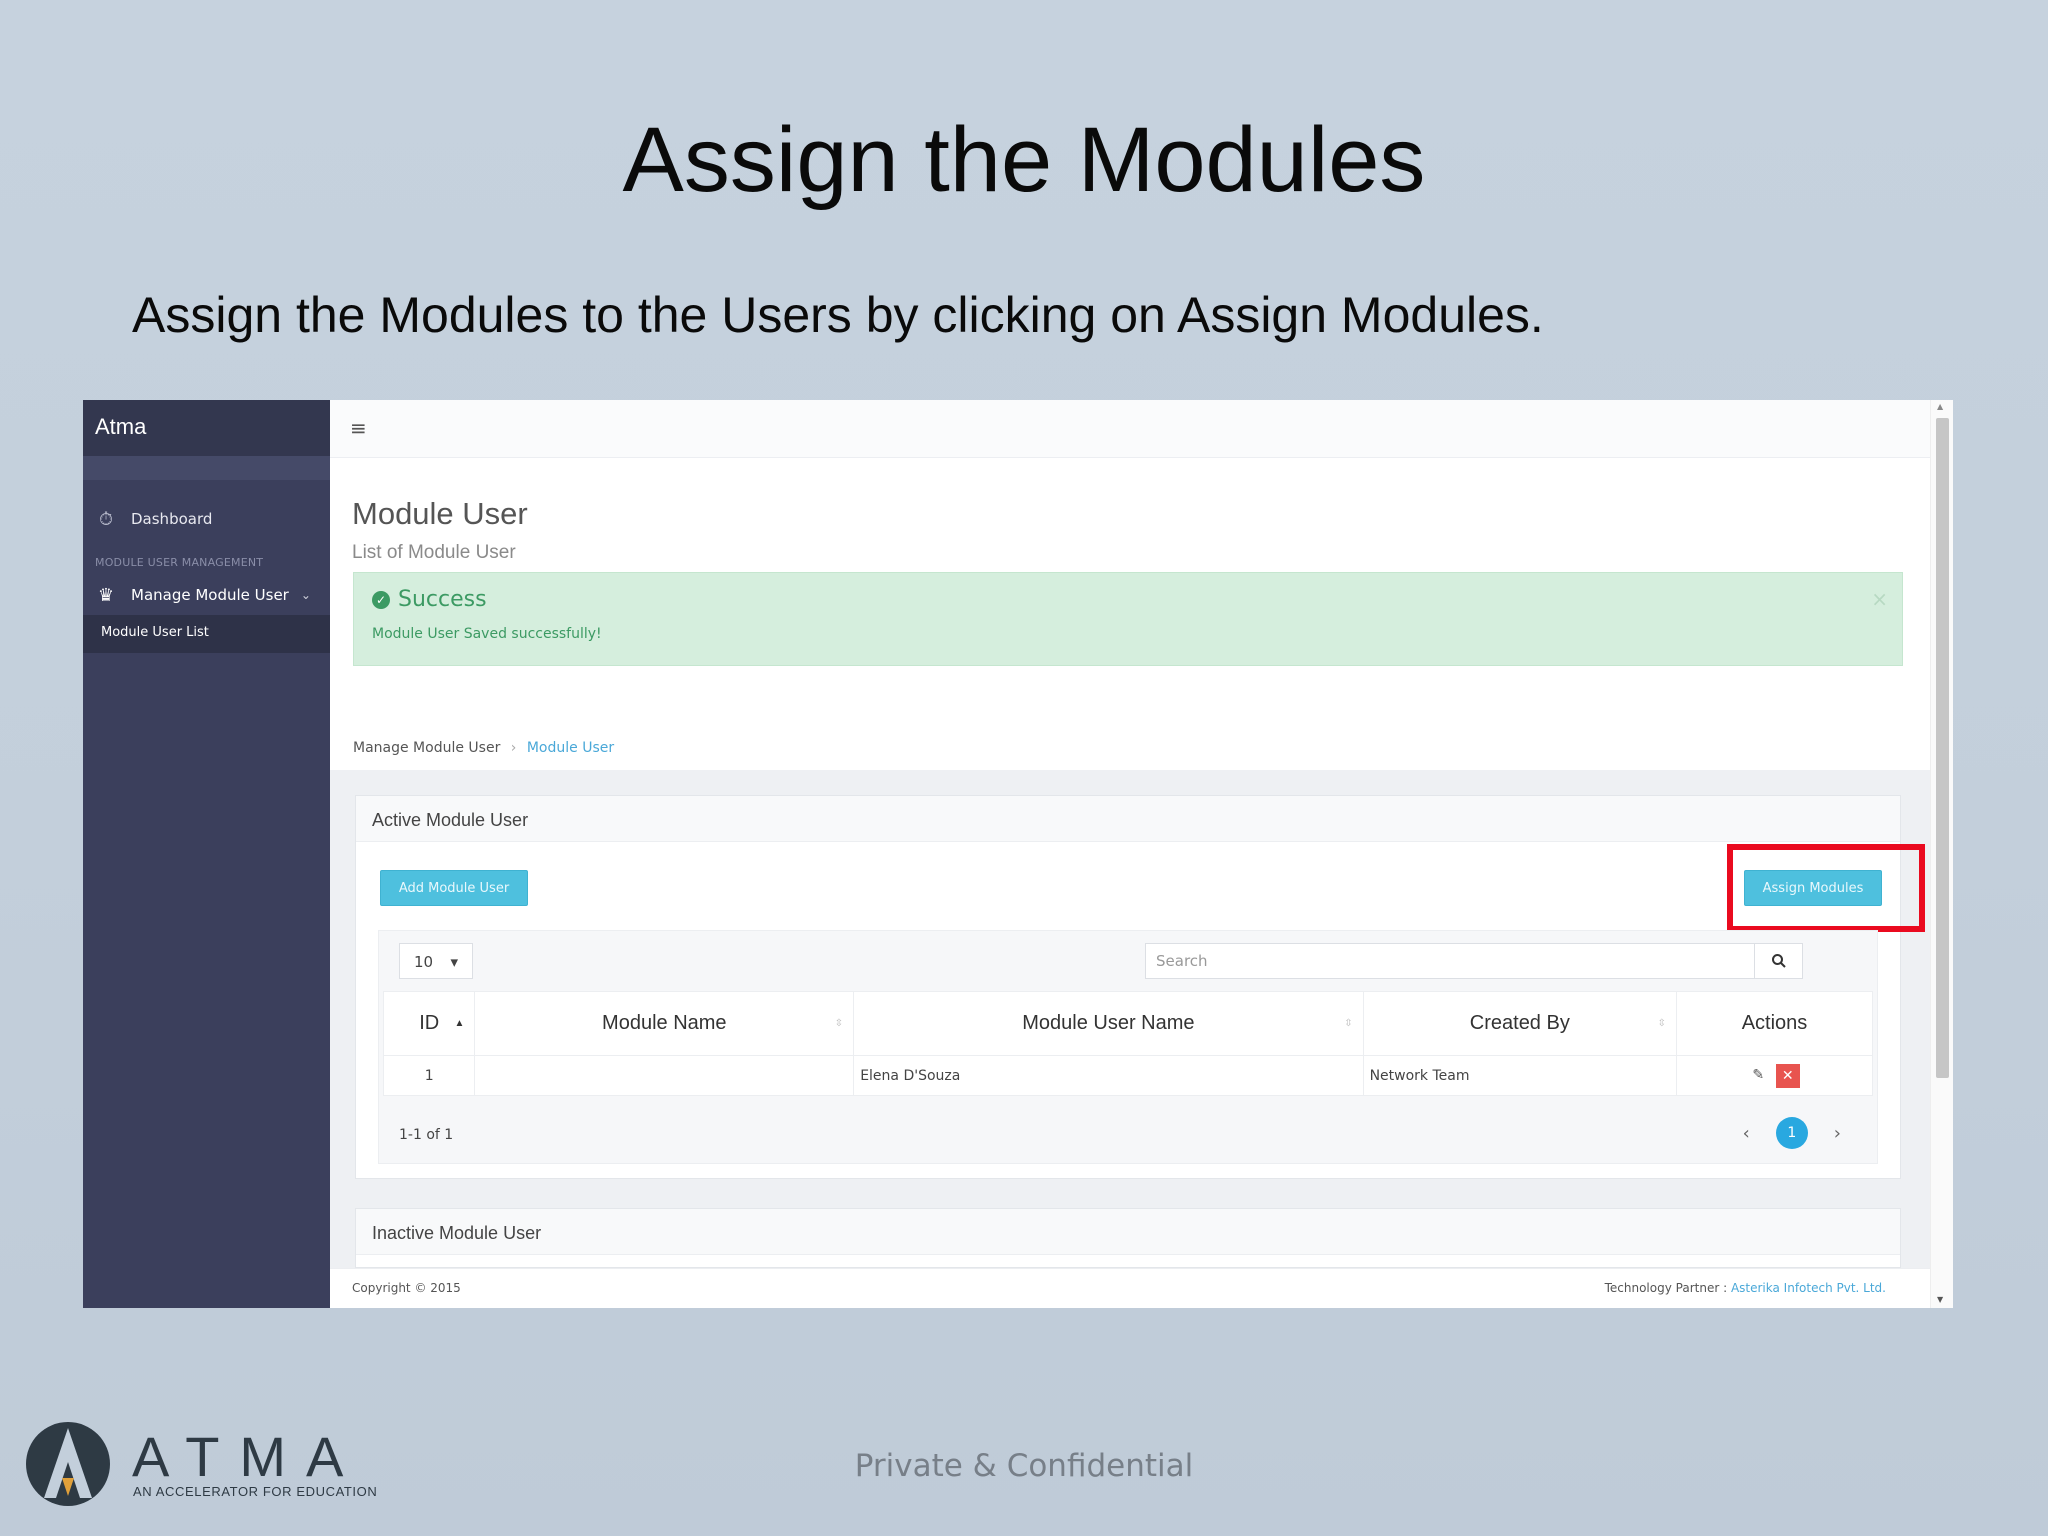 The image size is (2048, 1536). Describe the element at coordinates (1774, 1075) in the screenshot. I see `cell-actions: ✎ ✕` at that location.